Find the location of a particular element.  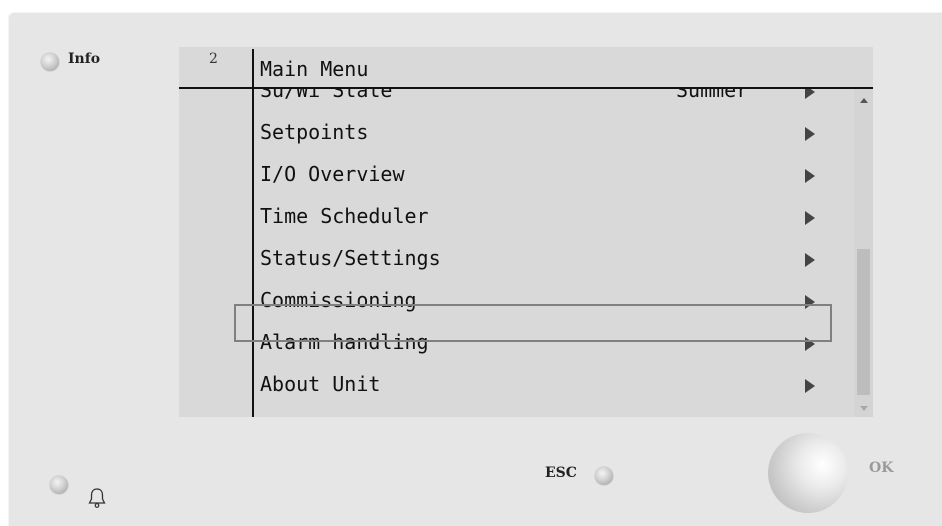

alarm-led is located at coordinates (59, 485).